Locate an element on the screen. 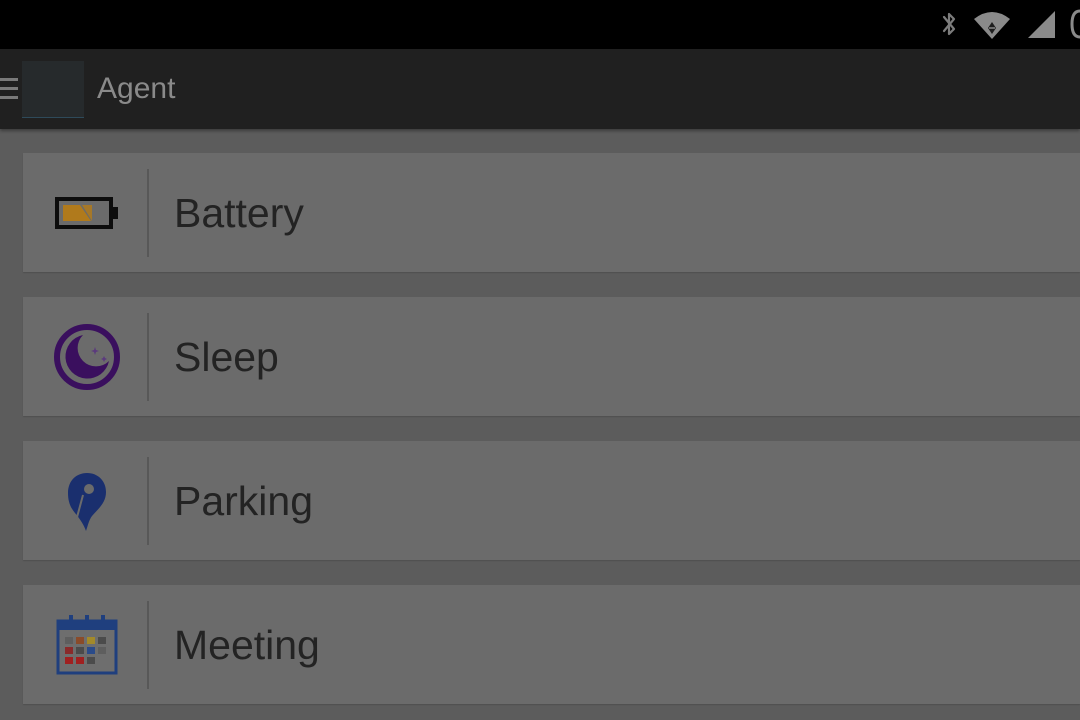 The image size is (1080, 720). app-bar: Agent is located at coordinates (540, 89).